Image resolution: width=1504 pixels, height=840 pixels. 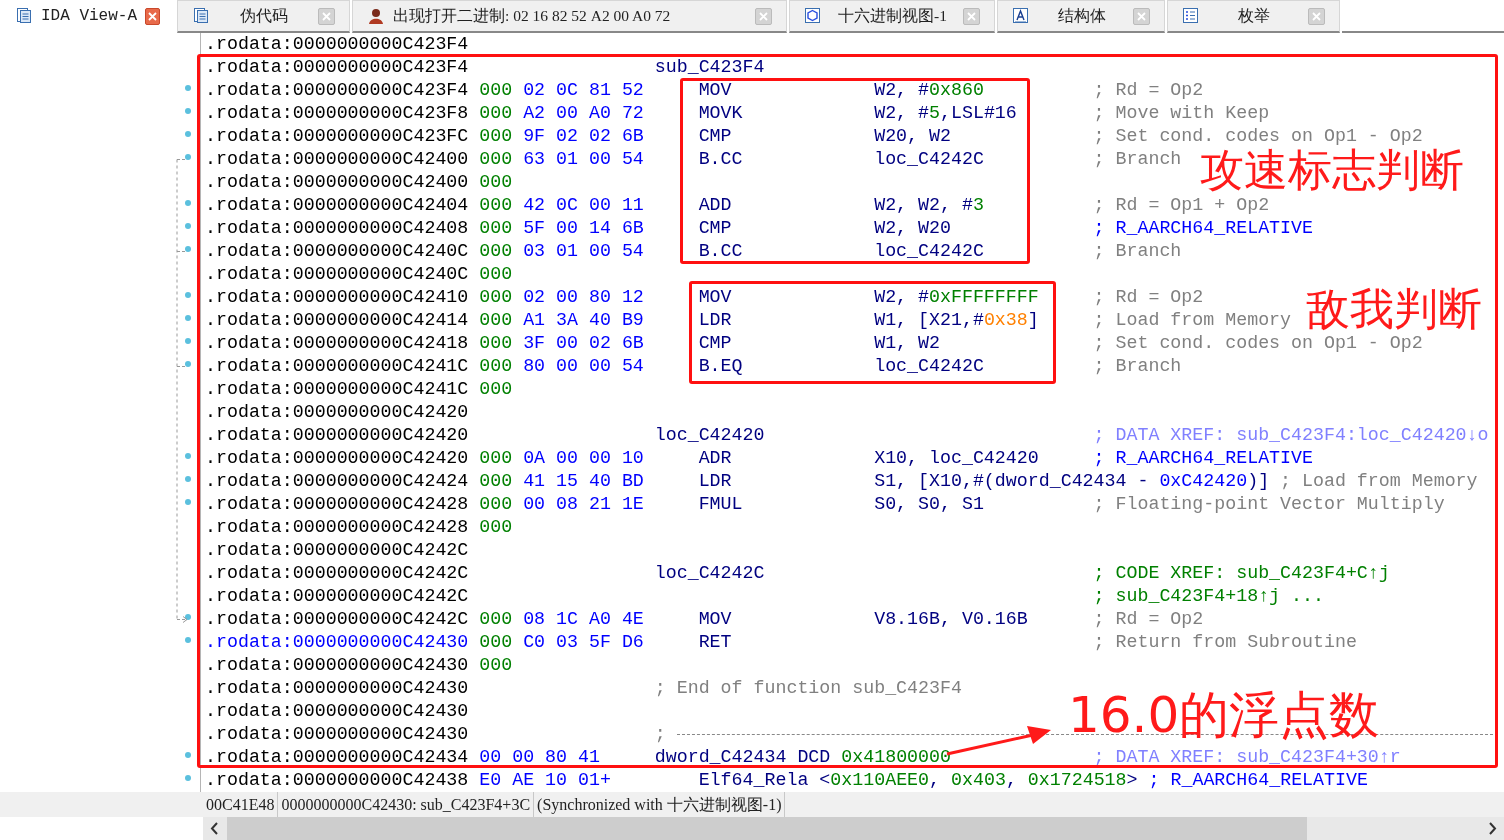 I want to click on comment-text: ; Floating-point Vector Multiply, so click(x=1269, y=504).